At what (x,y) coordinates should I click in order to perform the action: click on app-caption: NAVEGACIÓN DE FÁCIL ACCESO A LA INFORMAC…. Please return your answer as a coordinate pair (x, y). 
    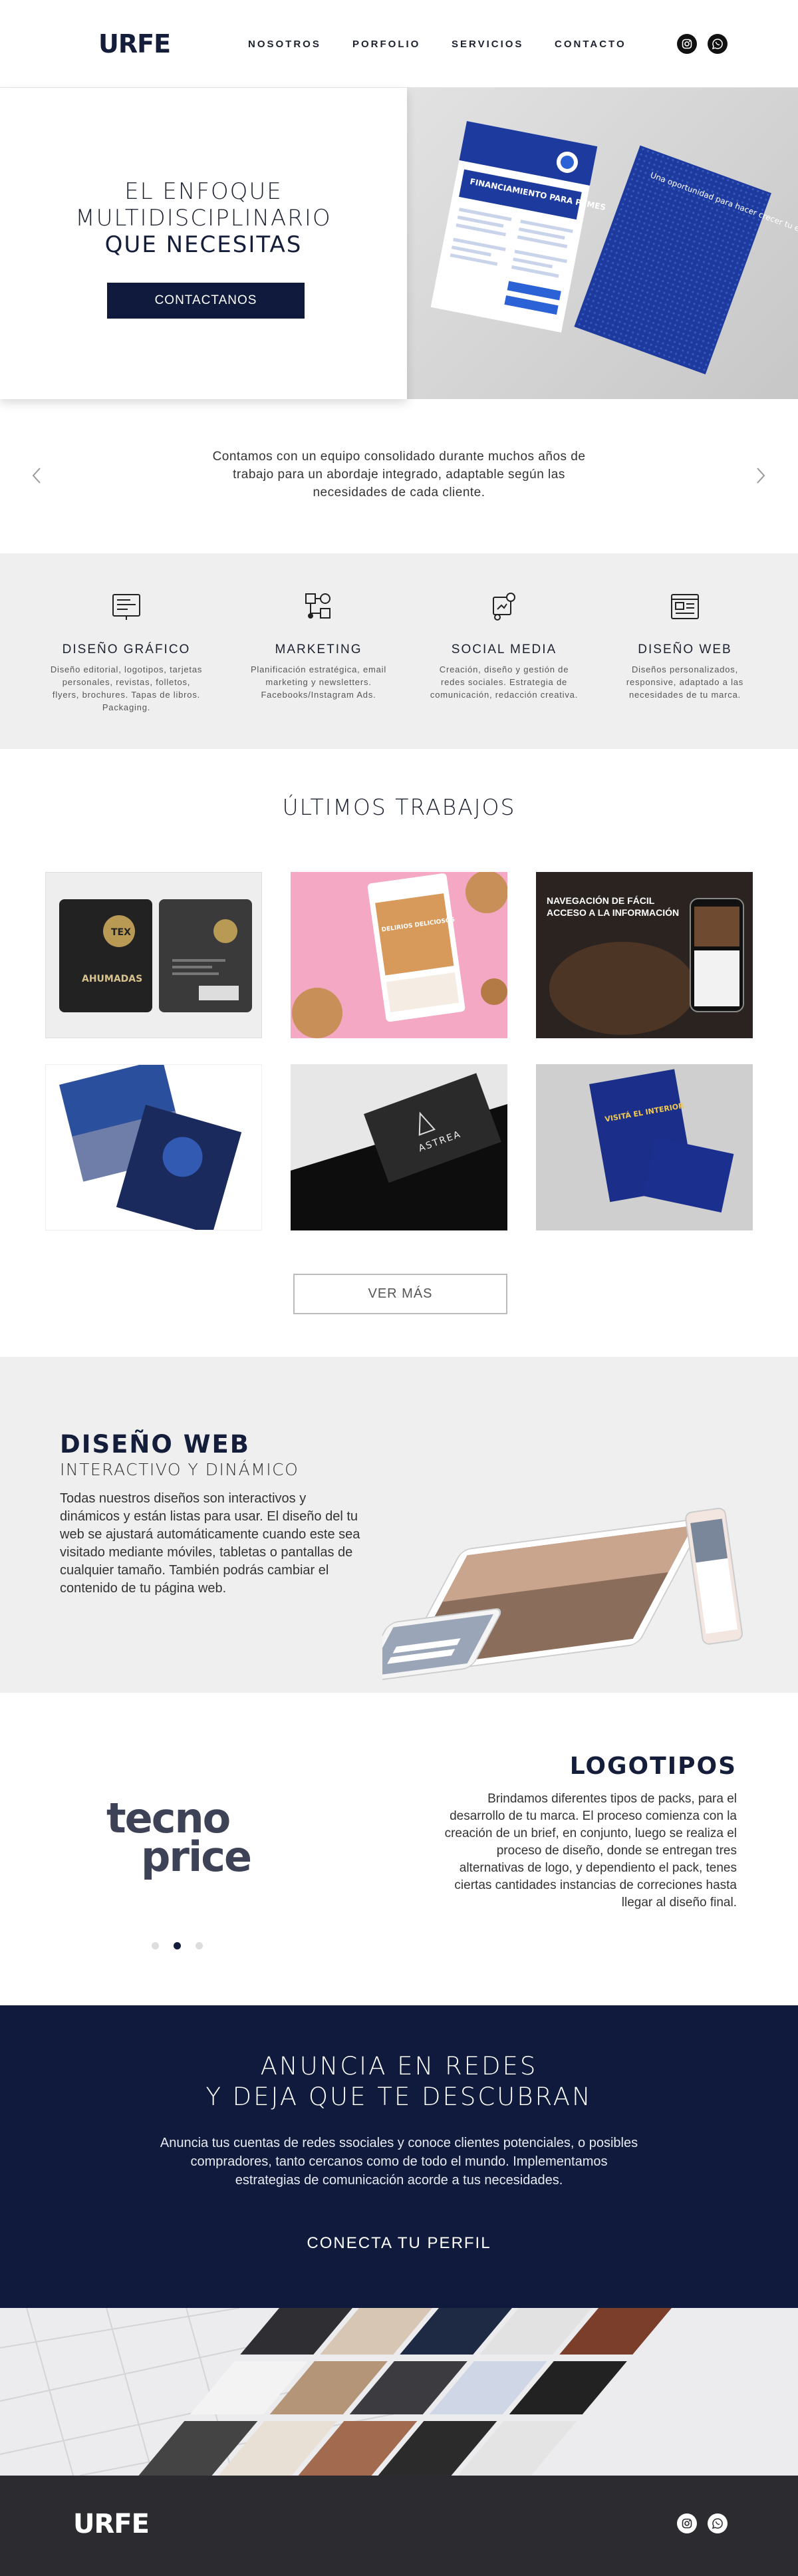
    Looking at the image, I should click on (613, 906).